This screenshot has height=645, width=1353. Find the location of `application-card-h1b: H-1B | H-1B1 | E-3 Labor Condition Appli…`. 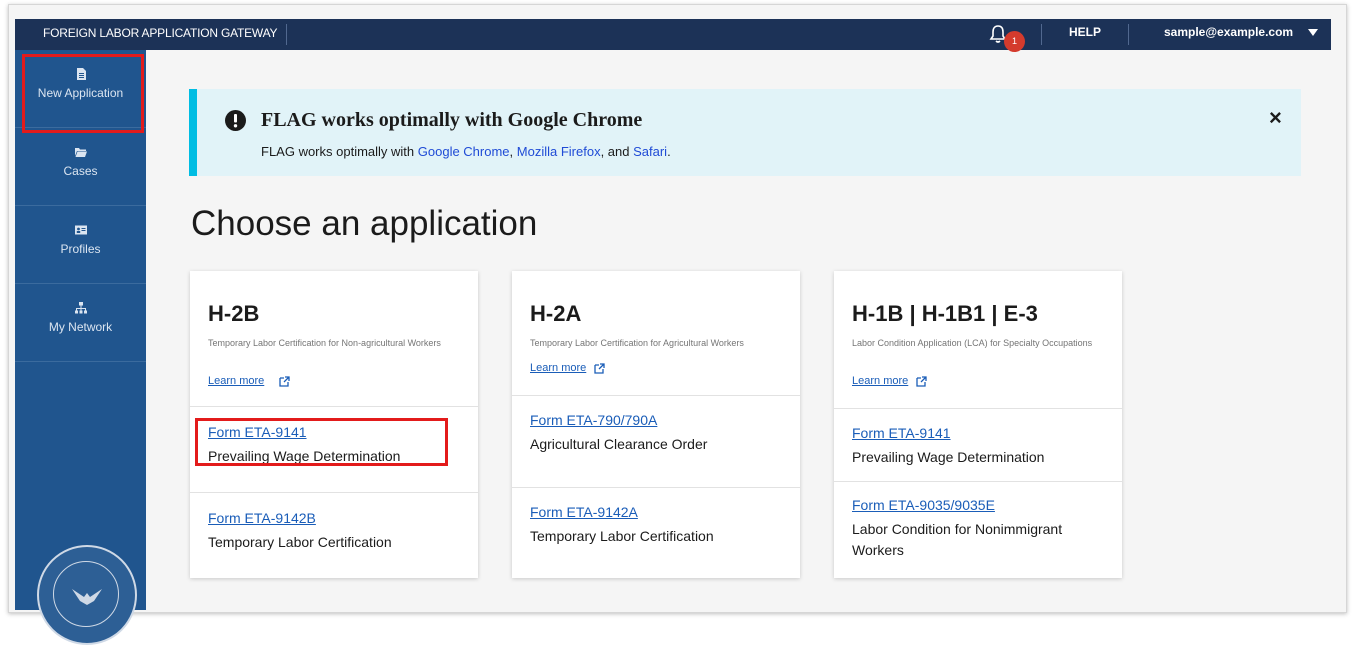

application-card-h1b: H-1B | H-1B1 | E-3 Labor Condition Appli… is located at coordinates (978, 424).